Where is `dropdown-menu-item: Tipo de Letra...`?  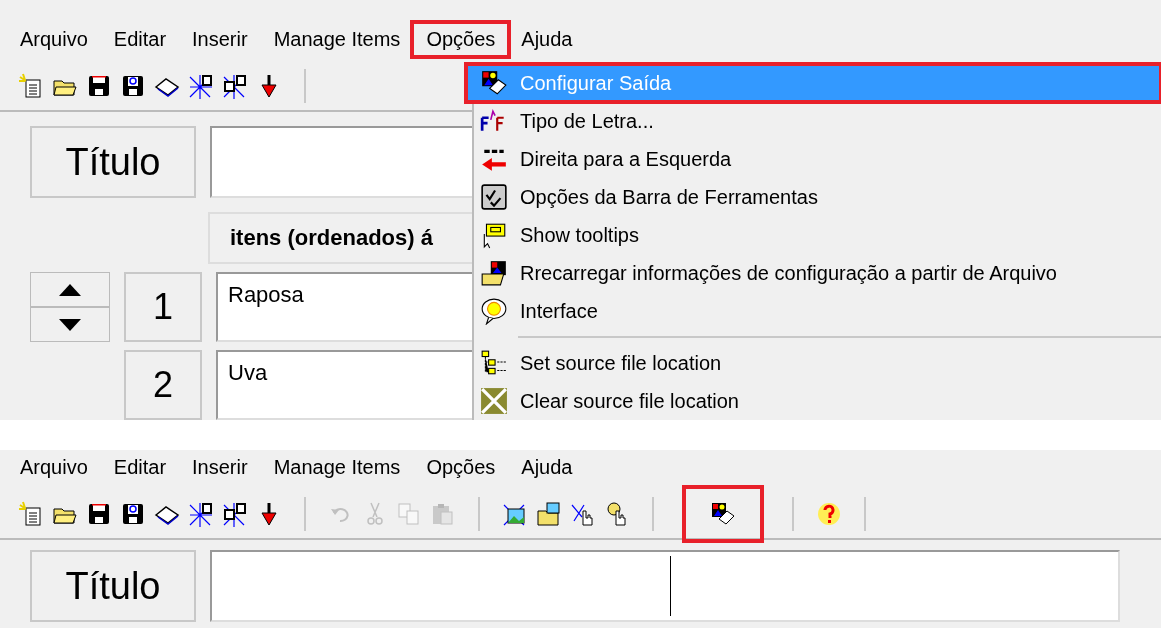 dropdown-menu-item: Tipo de Letra... is located at coordinates (817, 121).